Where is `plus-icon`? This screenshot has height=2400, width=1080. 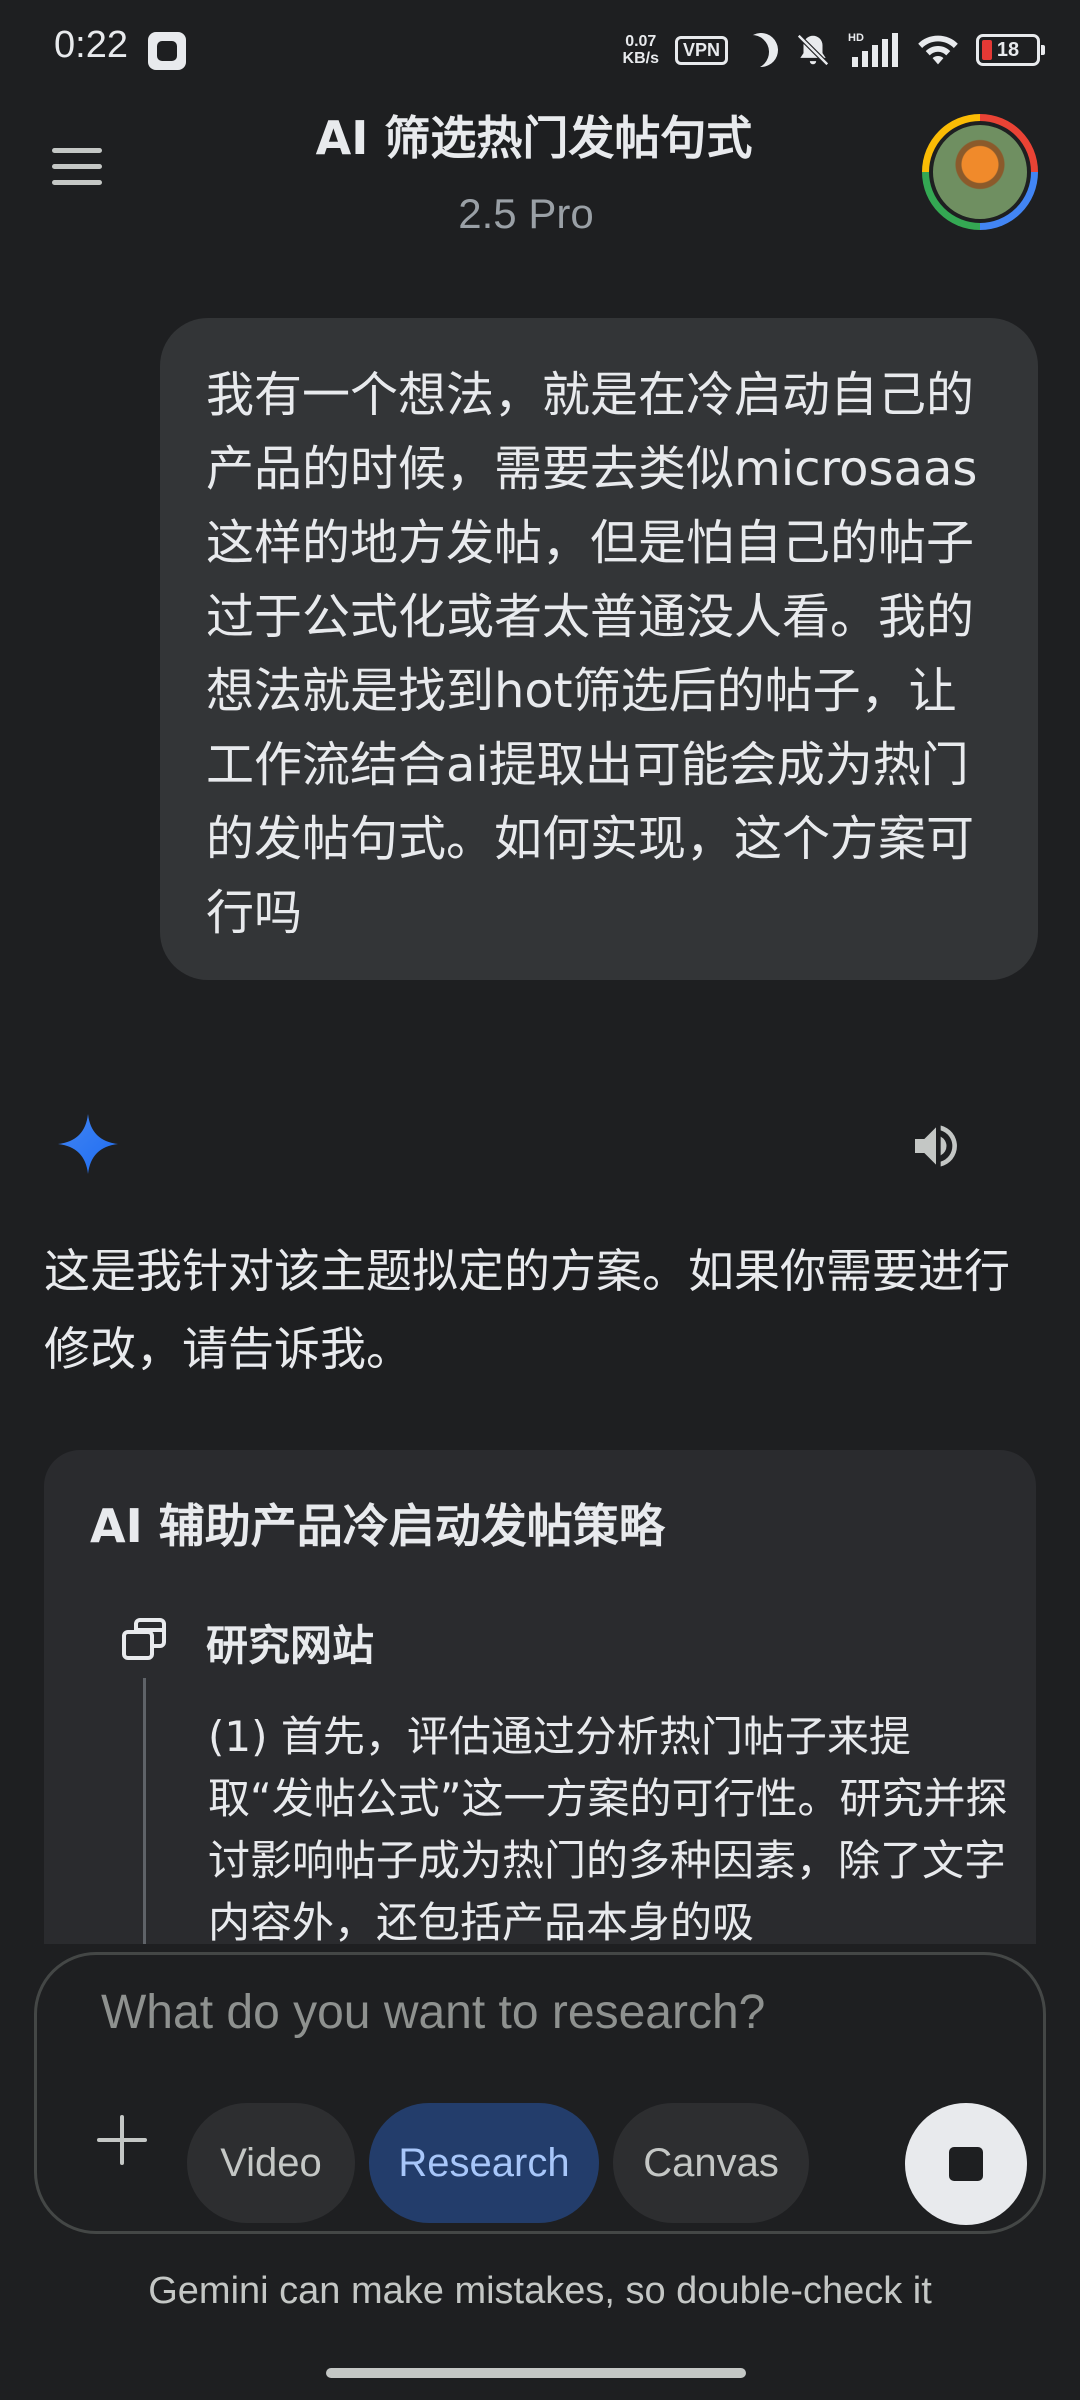 plus-icon is located at coordinates (122, 2140).